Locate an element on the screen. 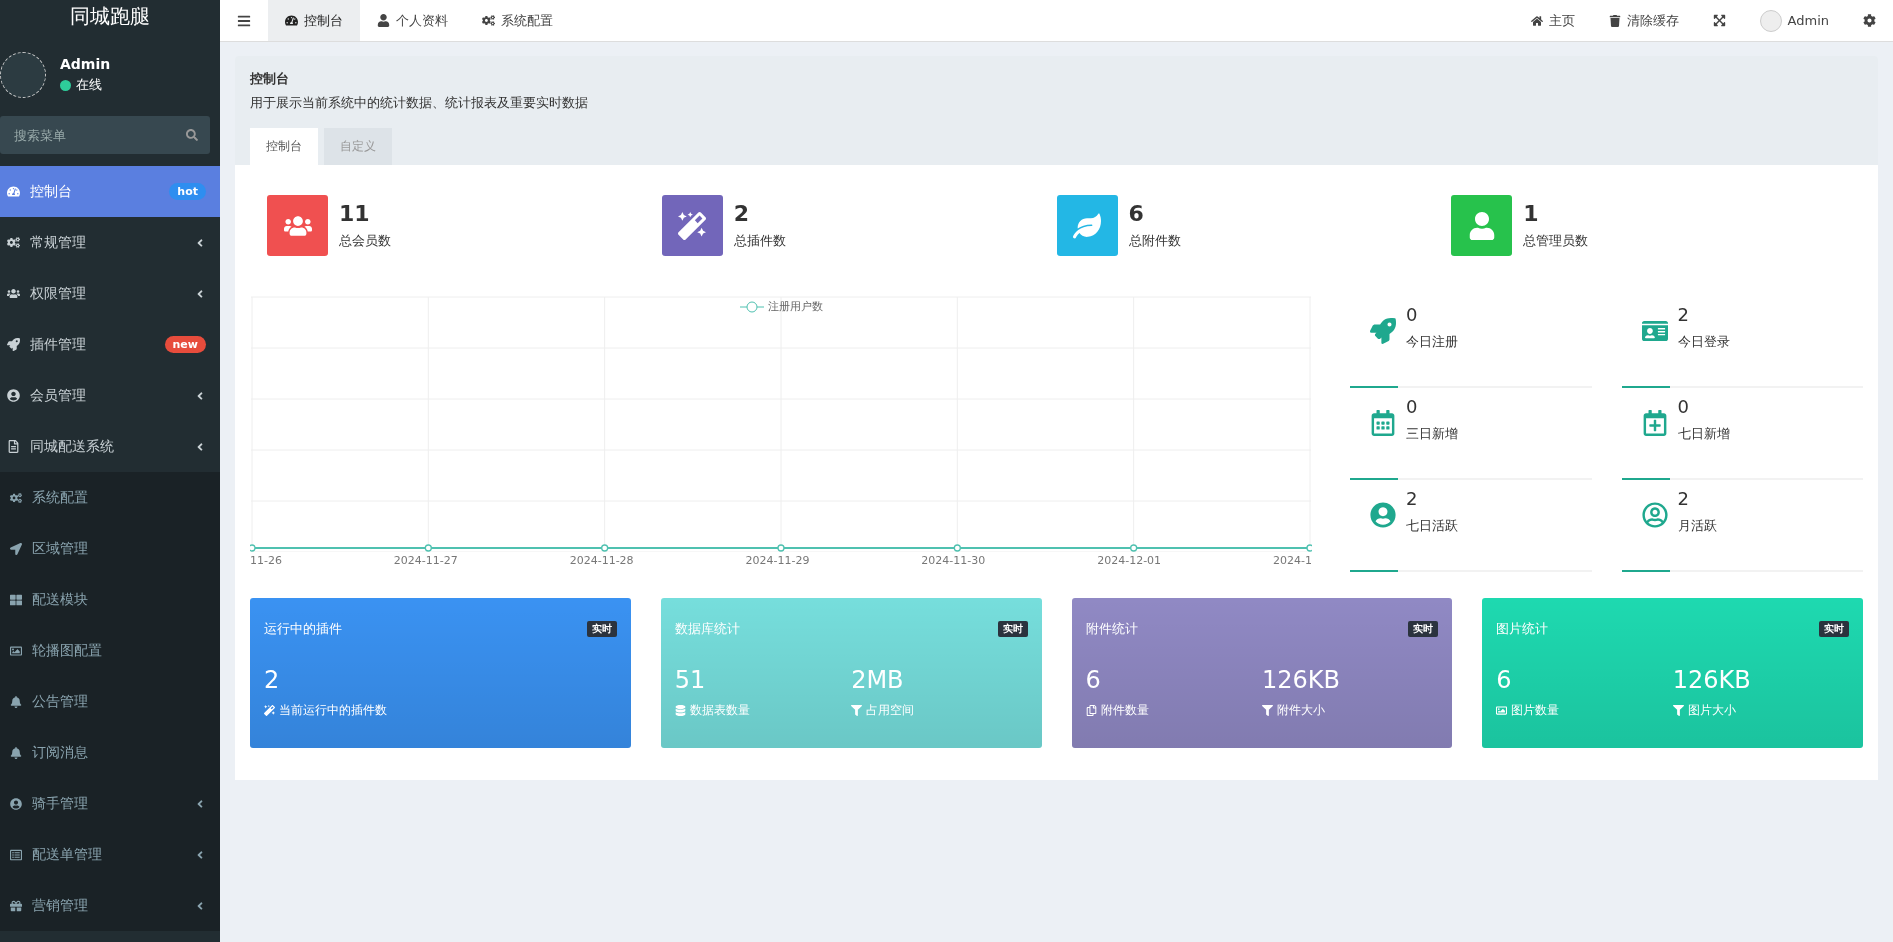  menu-item: 区域管理 is located at coordinates (110, 548).